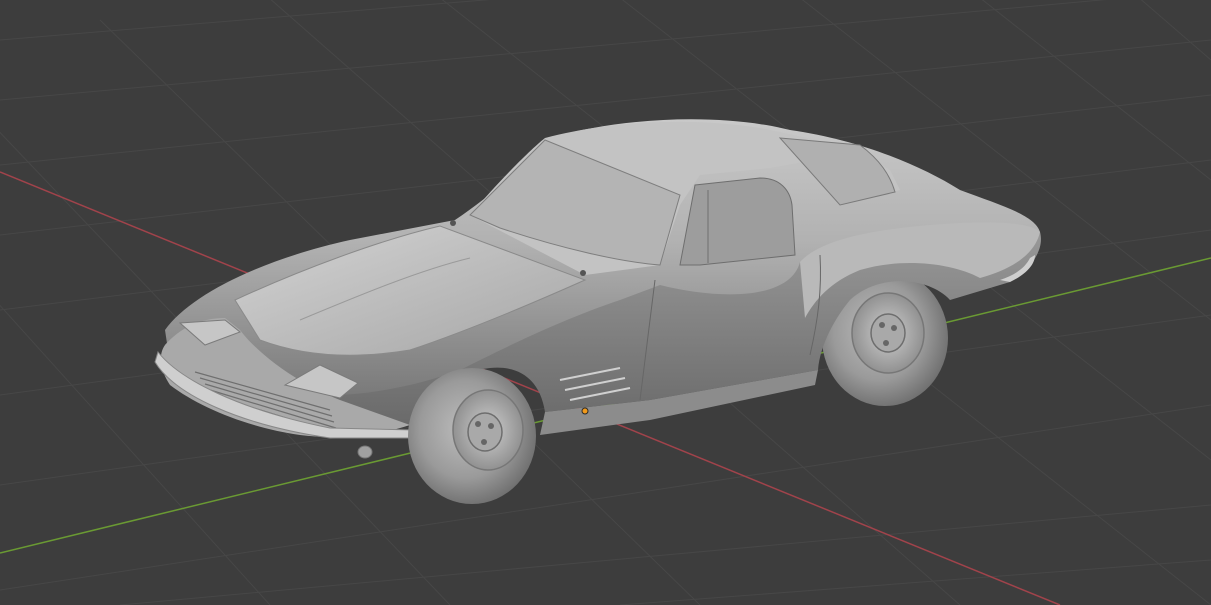 This screenshot has width=1211, height=605. What do you see at coordinates (453, 223) in the screenshot?
I see `hood-pin-left` at bounding box center [453, 223].